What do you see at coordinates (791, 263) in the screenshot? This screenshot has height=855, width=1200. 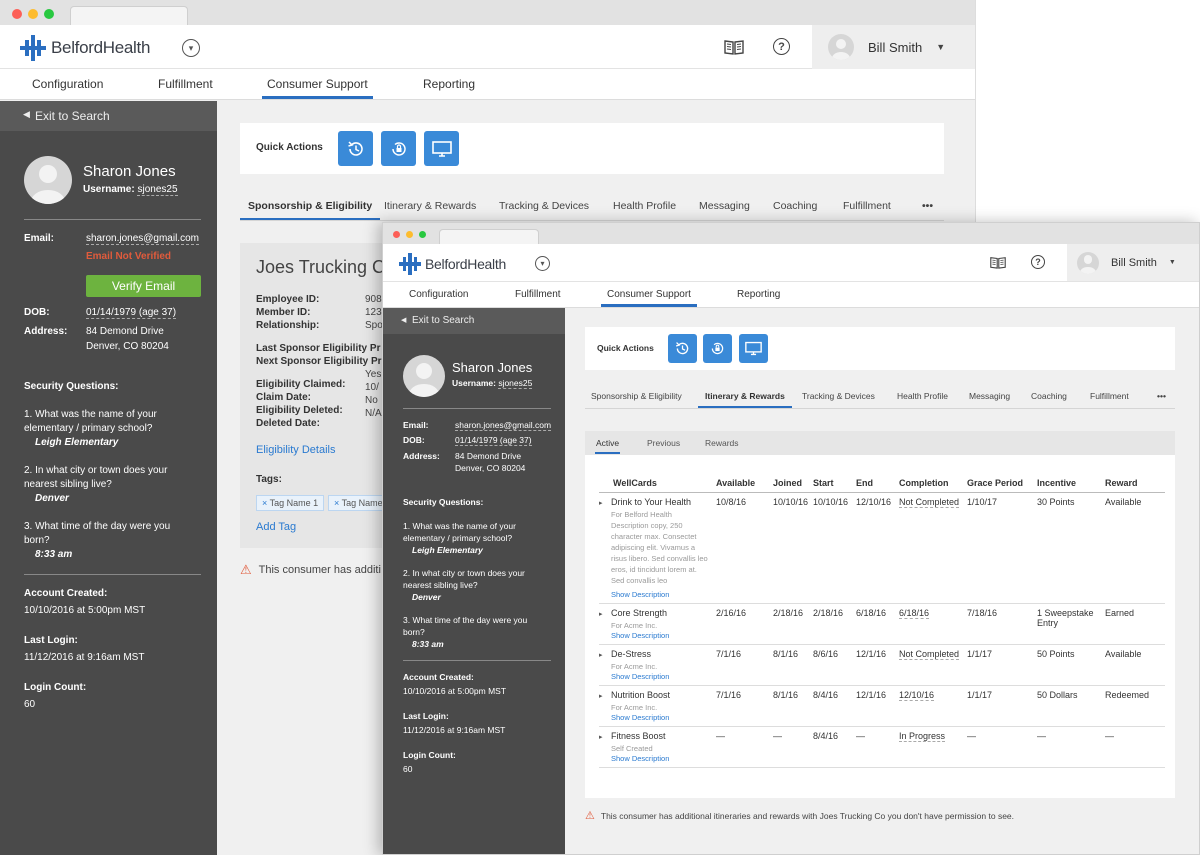 I see `app-header: BelfordHealth ▾ ? Bill Smith ▼` at bounding box center [791, 263].